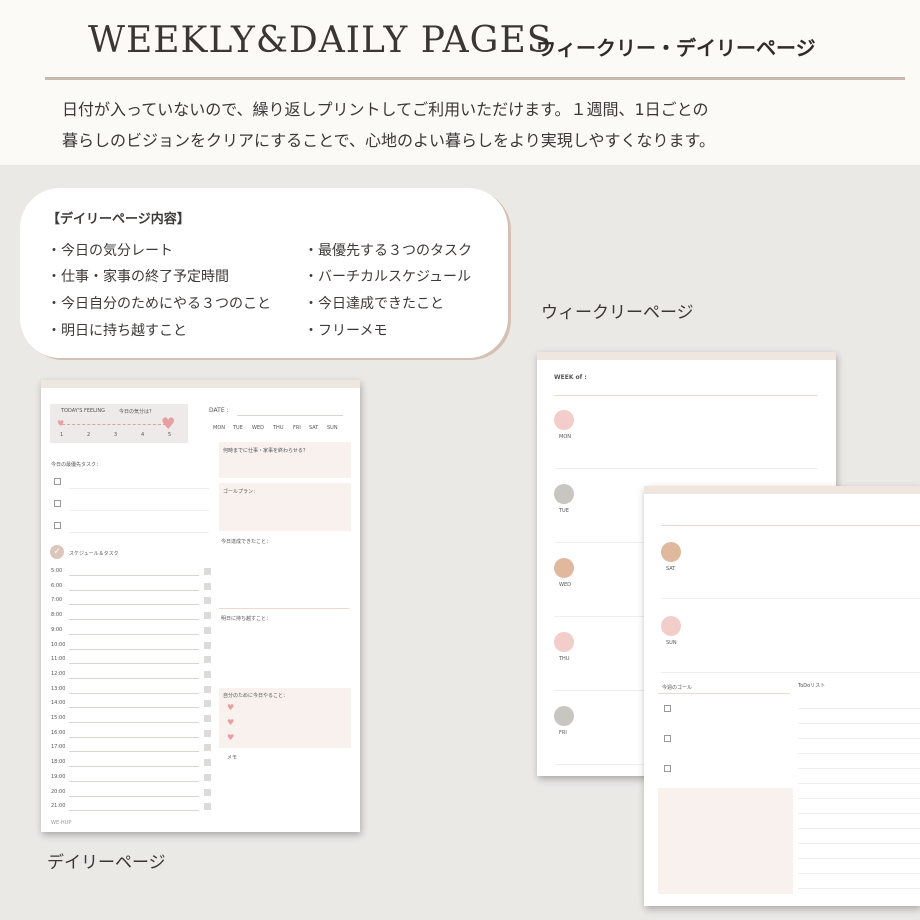 Image resolution: width=920 pixels, height=920 pixels. I want to click on time-label: 12:00, so click(58, 673).